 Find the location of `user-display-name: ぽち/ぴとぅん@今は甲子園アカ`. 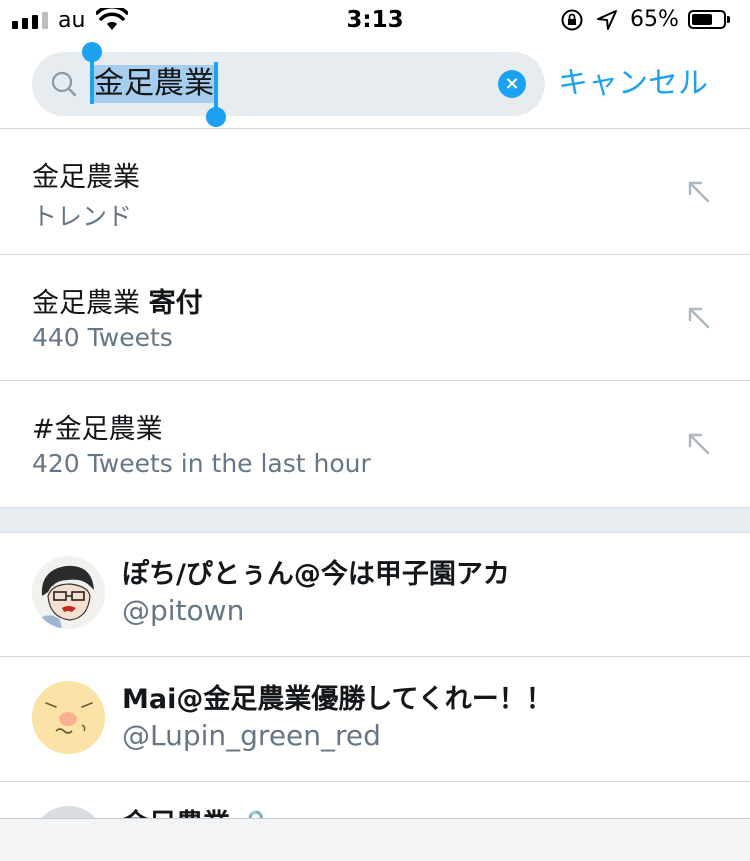

user-display-name: ぽち/ぴとぅん@今は甲子園アカ is located at coordinates (316, 574).